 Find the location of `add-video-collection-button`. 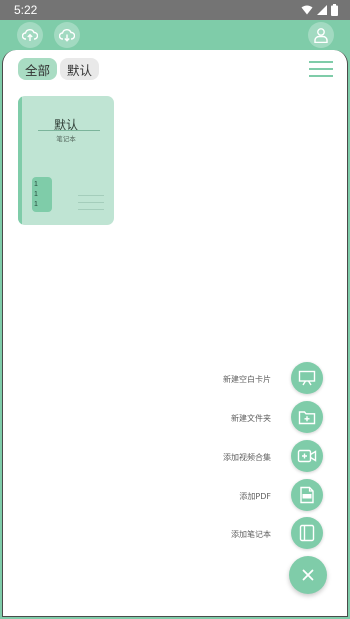

add-video-collection-button is located at coordinates (307, 456).